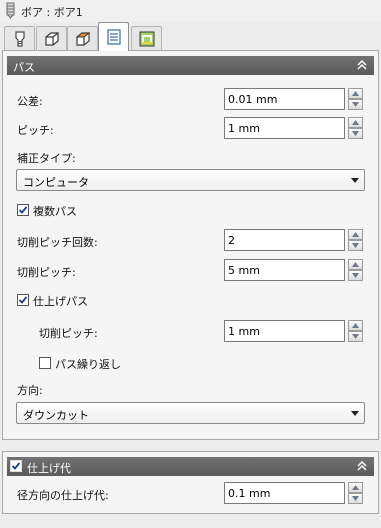 This screenshot has width=381, height=528. I want to click on cube-outline-icon, so click(52, 39).